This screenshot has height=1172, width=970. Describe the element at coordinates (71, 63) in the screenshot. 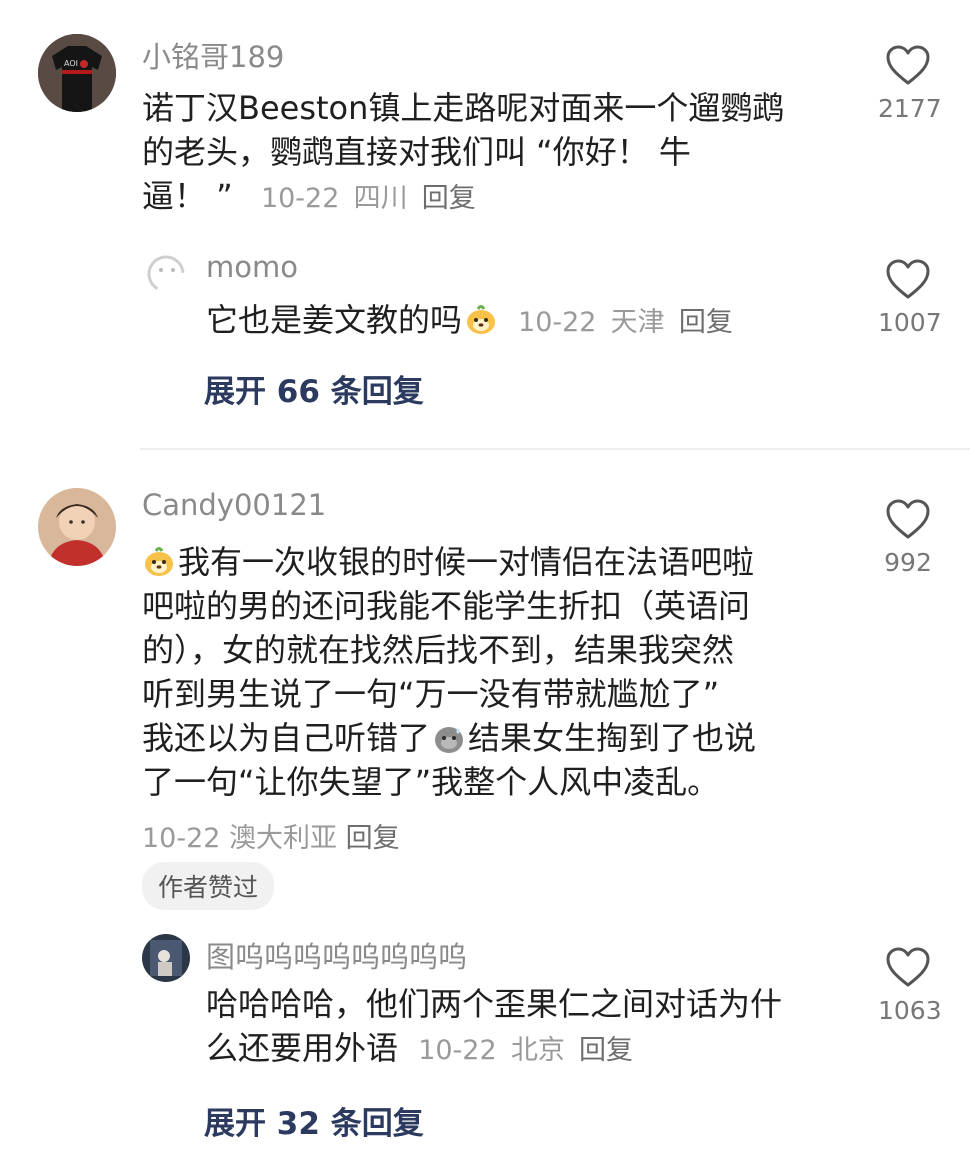

I see `svg-text: AOI` at that location.